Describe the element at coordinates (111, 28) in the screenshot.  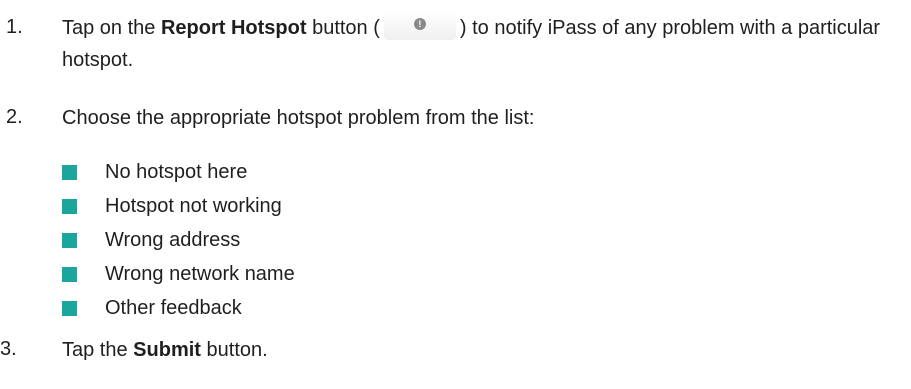
I see `step-text-before: Tap on the` at that location.